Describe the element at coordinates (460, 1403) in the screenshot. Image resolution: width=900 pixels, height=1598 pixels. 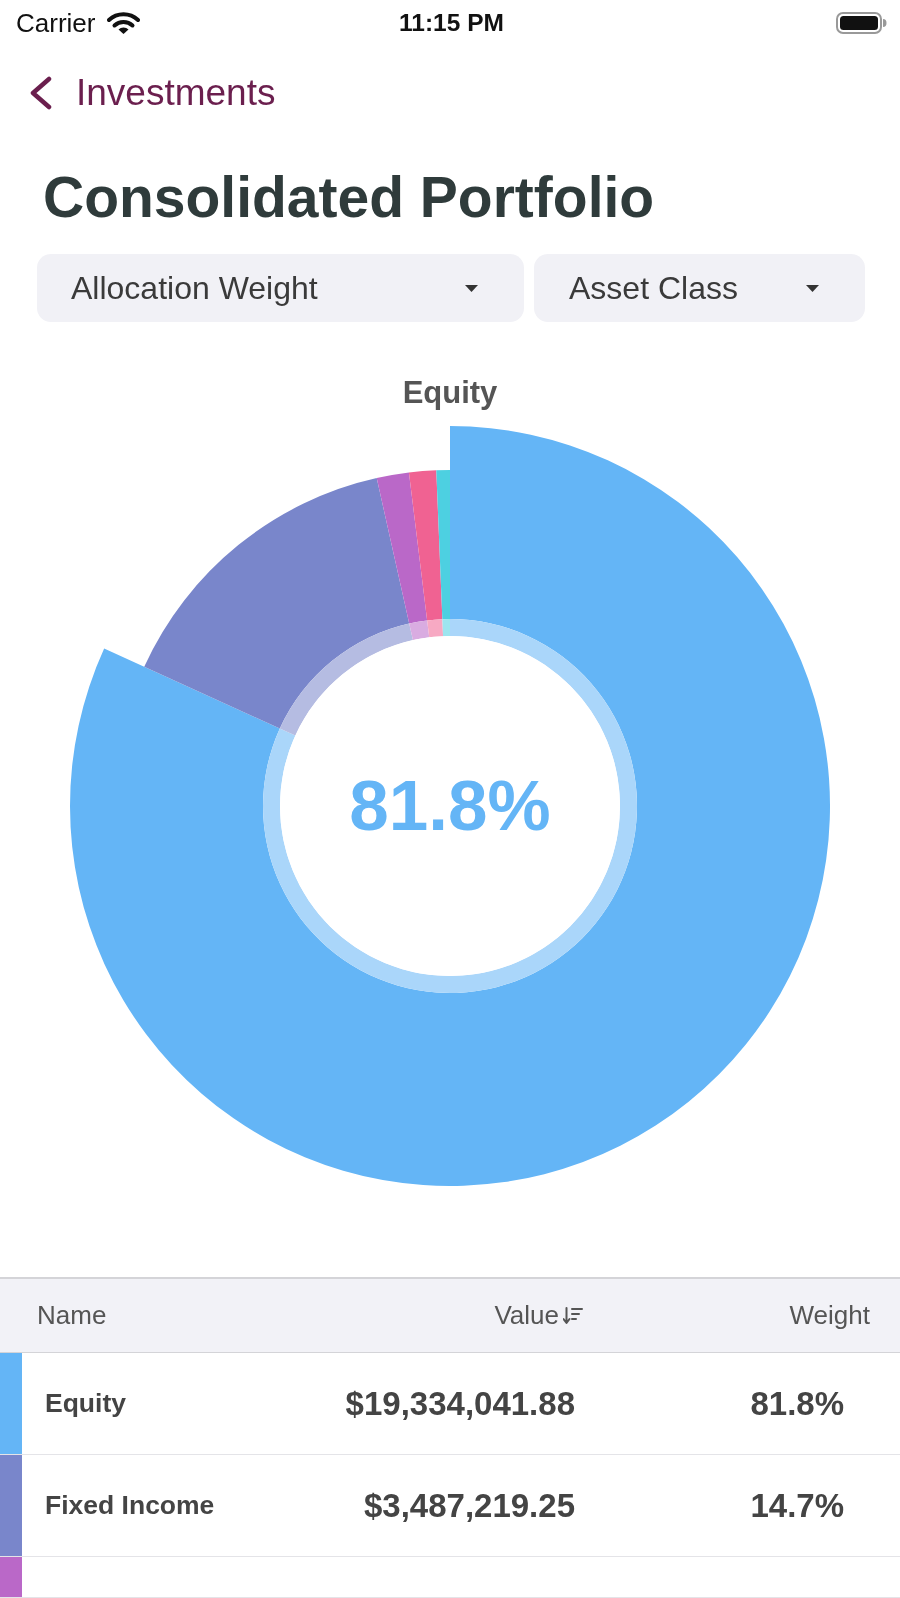
I see `holding-value: $19,334,041.88` at that location.